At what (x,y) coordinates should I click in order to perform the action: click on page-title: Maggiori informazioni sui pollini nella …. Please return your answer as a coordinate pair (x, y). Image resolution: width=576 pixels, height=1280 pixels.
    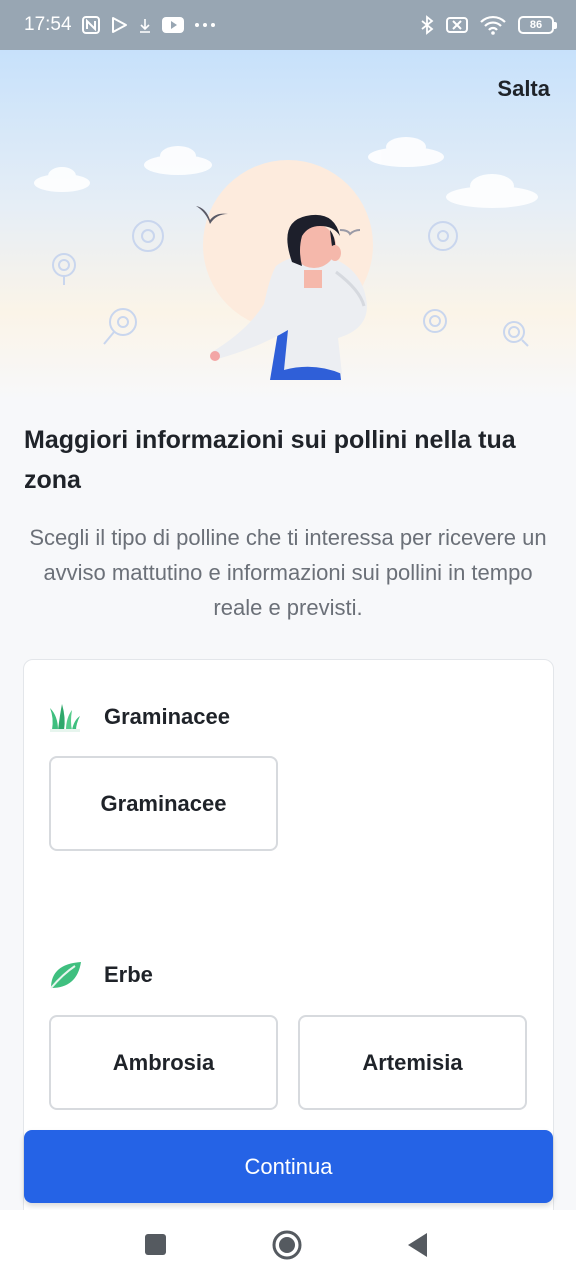
    Looking at the image, I should click on (270, 460).